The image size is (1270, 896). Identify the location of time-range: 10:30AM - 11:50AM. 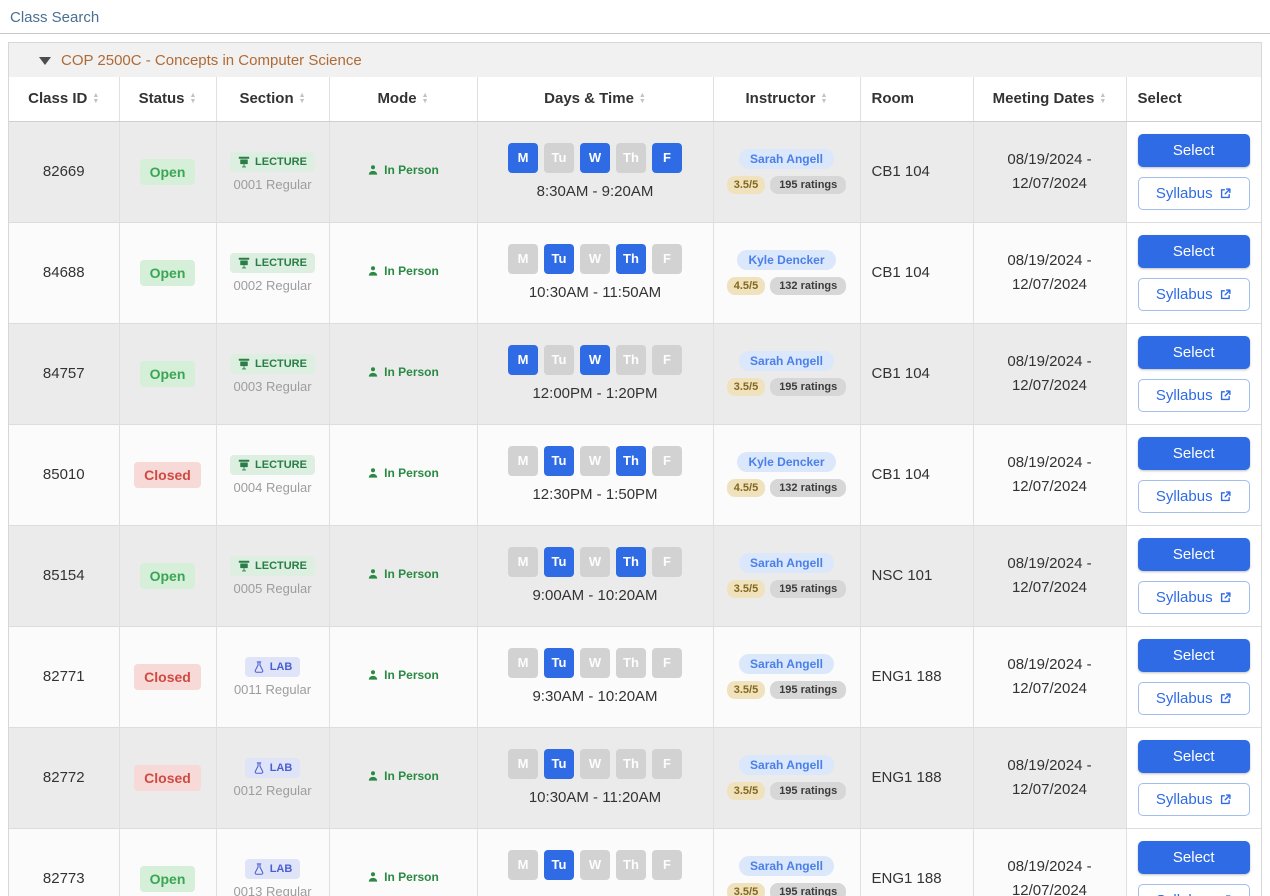
(595, 292).